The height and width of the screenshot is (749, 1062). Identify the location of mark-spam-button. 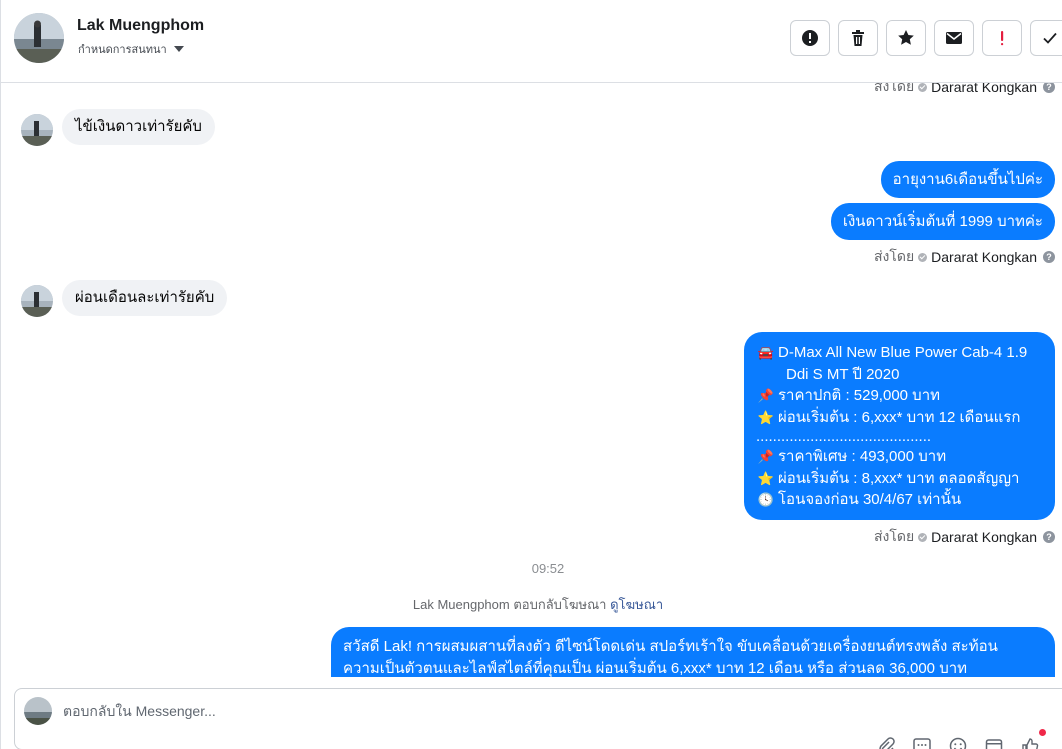
(810, 38).